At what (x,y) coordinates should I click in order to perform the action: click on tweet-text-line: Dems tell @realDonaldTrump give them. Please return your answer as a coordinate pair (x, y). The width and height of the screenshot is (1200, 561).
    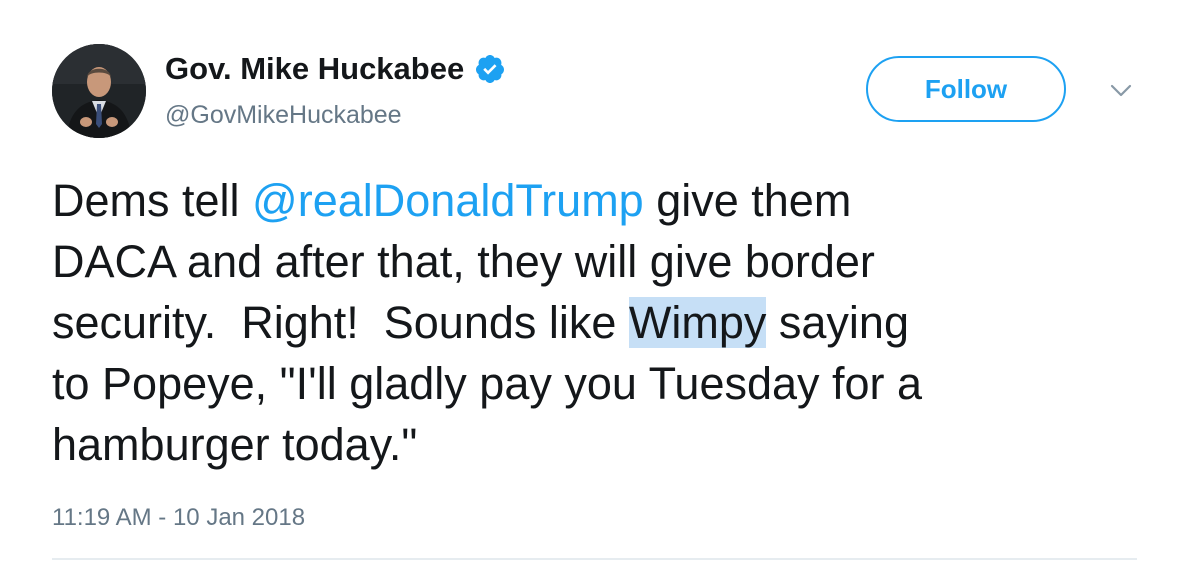
    Looking at the image, I should click on (602, 200).